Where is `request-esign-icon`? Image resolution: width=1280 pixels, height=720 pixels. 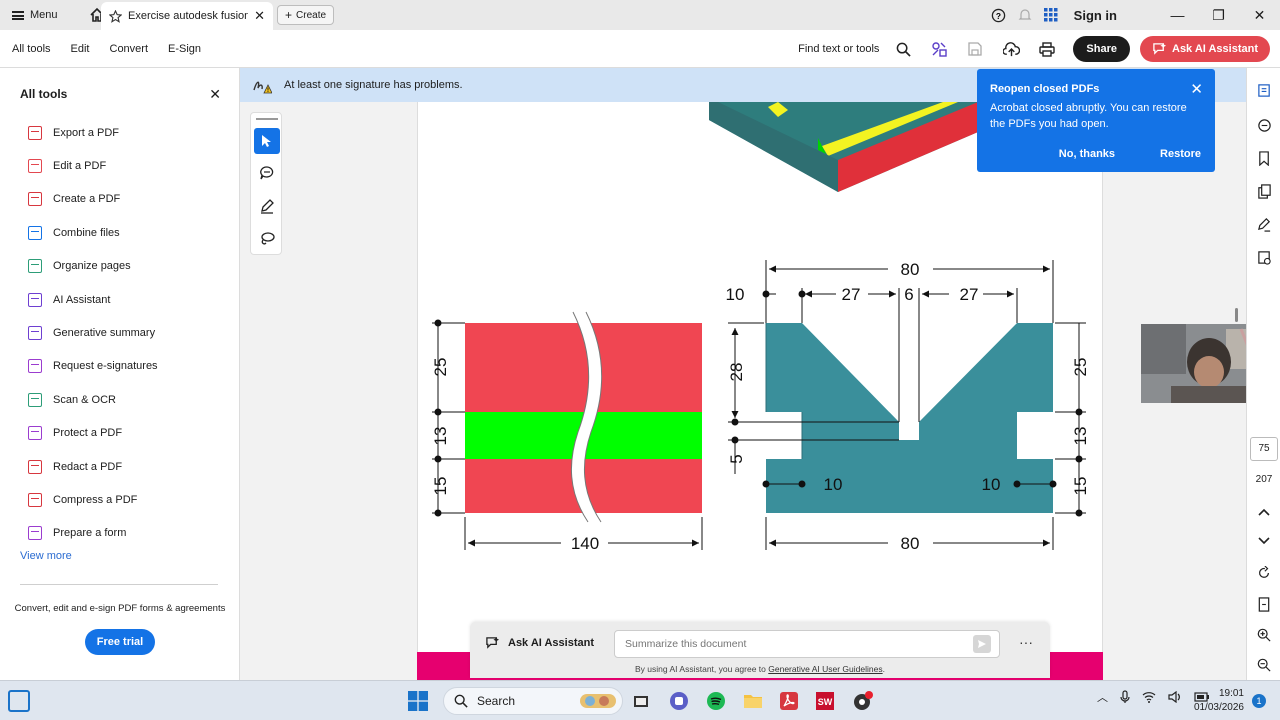
request-esign-icon is located at coordinates (35, 366).